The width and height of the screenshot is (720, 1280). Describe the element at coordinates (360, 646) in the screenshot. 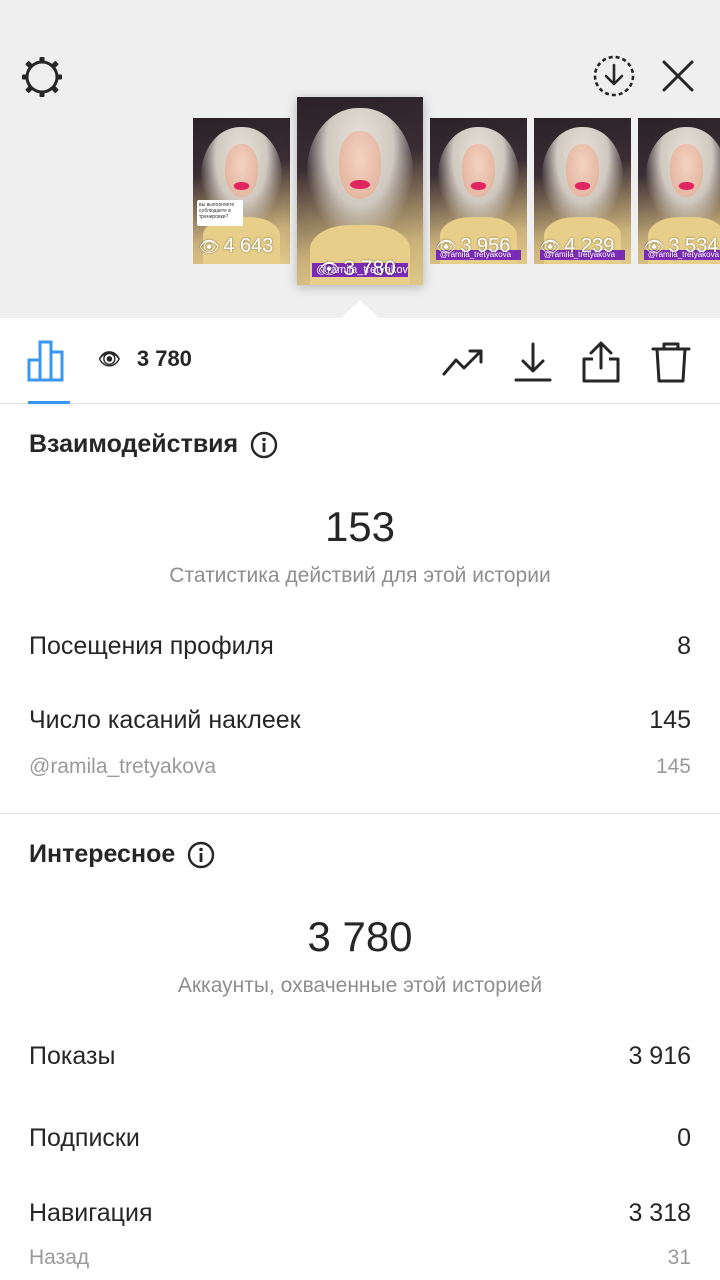

I see `stat-row-profile-visits: Посещения профиля 8` at that location.